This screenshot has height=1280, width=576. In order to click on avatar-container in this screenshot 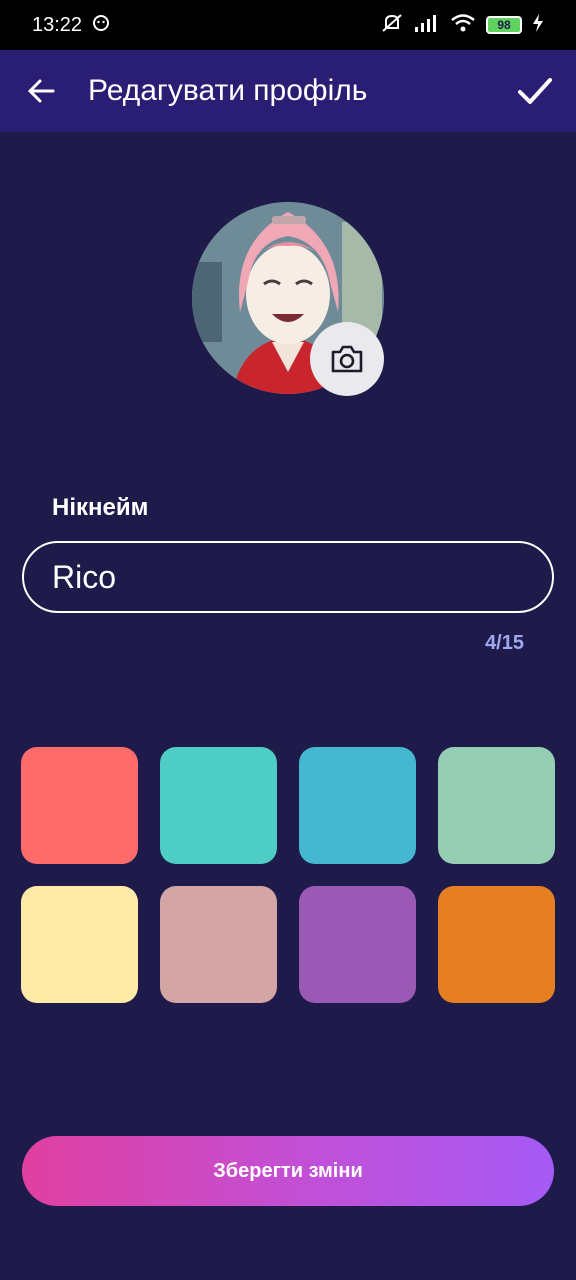, I will do `click(288, 299)`.